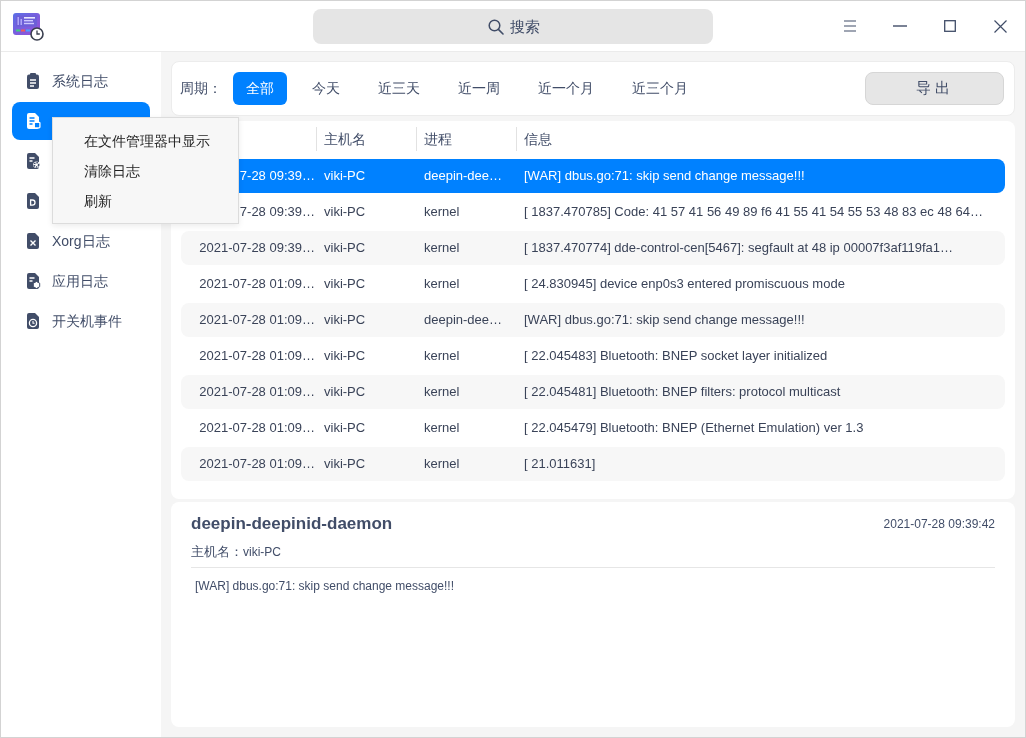 This screenshot has width=1026, height=738. I want to click on table-cell-text: [ 21.011631], so click(560, 464).